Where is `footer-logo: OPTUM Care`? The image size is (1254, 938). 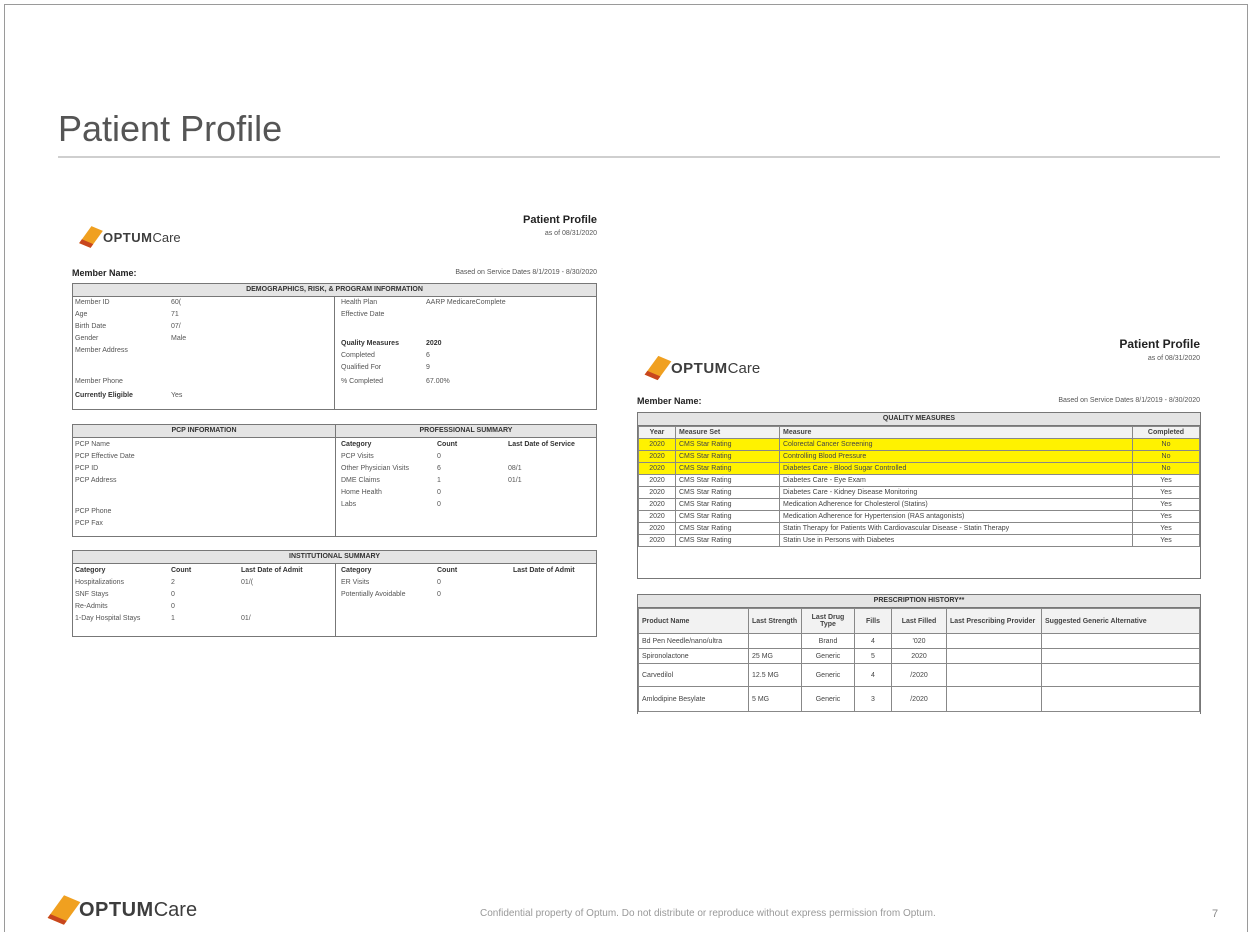 footer-logo: OPTUM Care is located at coordinates (122, 910).